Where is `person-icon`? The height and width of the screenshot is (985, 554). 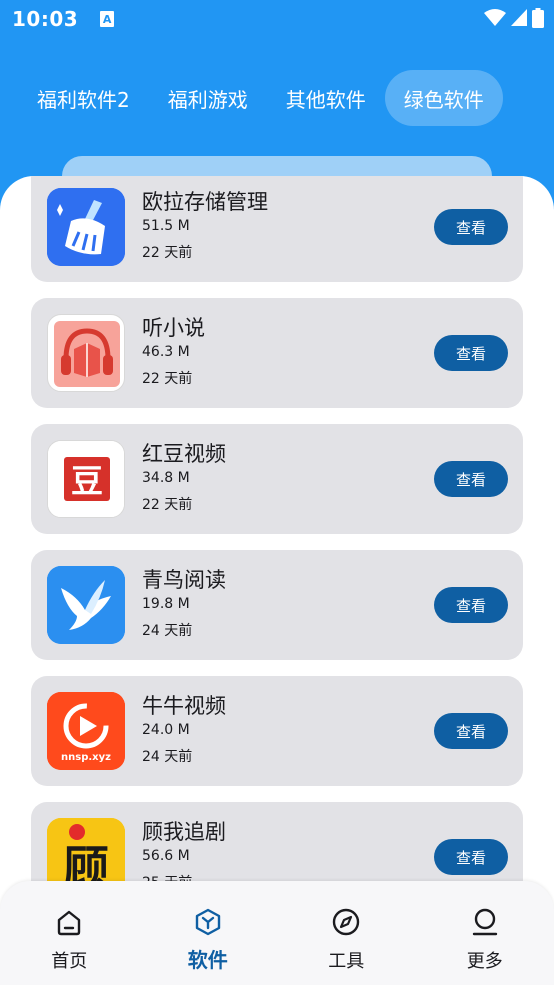
person-icon is located at coordinates (484, 922).